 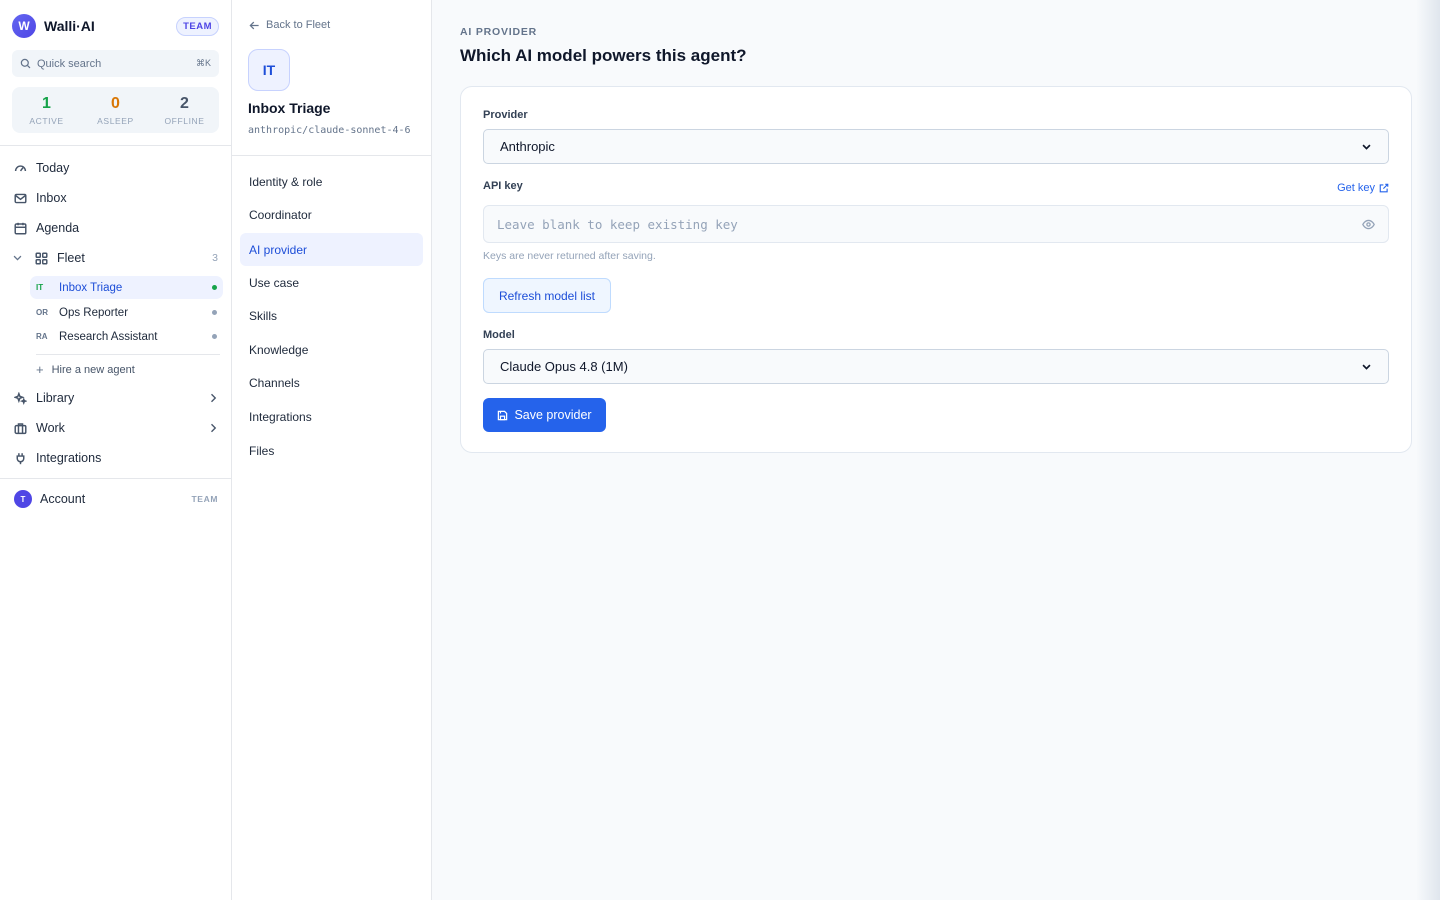 What do you see at coordinates (564, 366) in the screenshot?
I see `model-value: Claude Opus 4.8 (1M)` at bounding box center [564, 366].